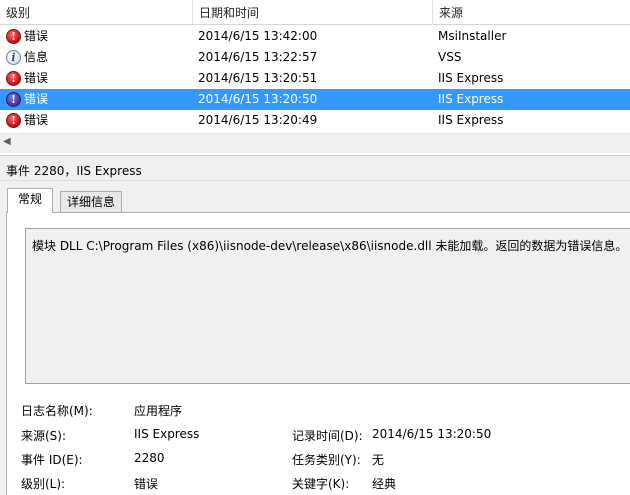 The image size is (630, 495). I want to click on level-label: 级别(L):, so click(43, 484).